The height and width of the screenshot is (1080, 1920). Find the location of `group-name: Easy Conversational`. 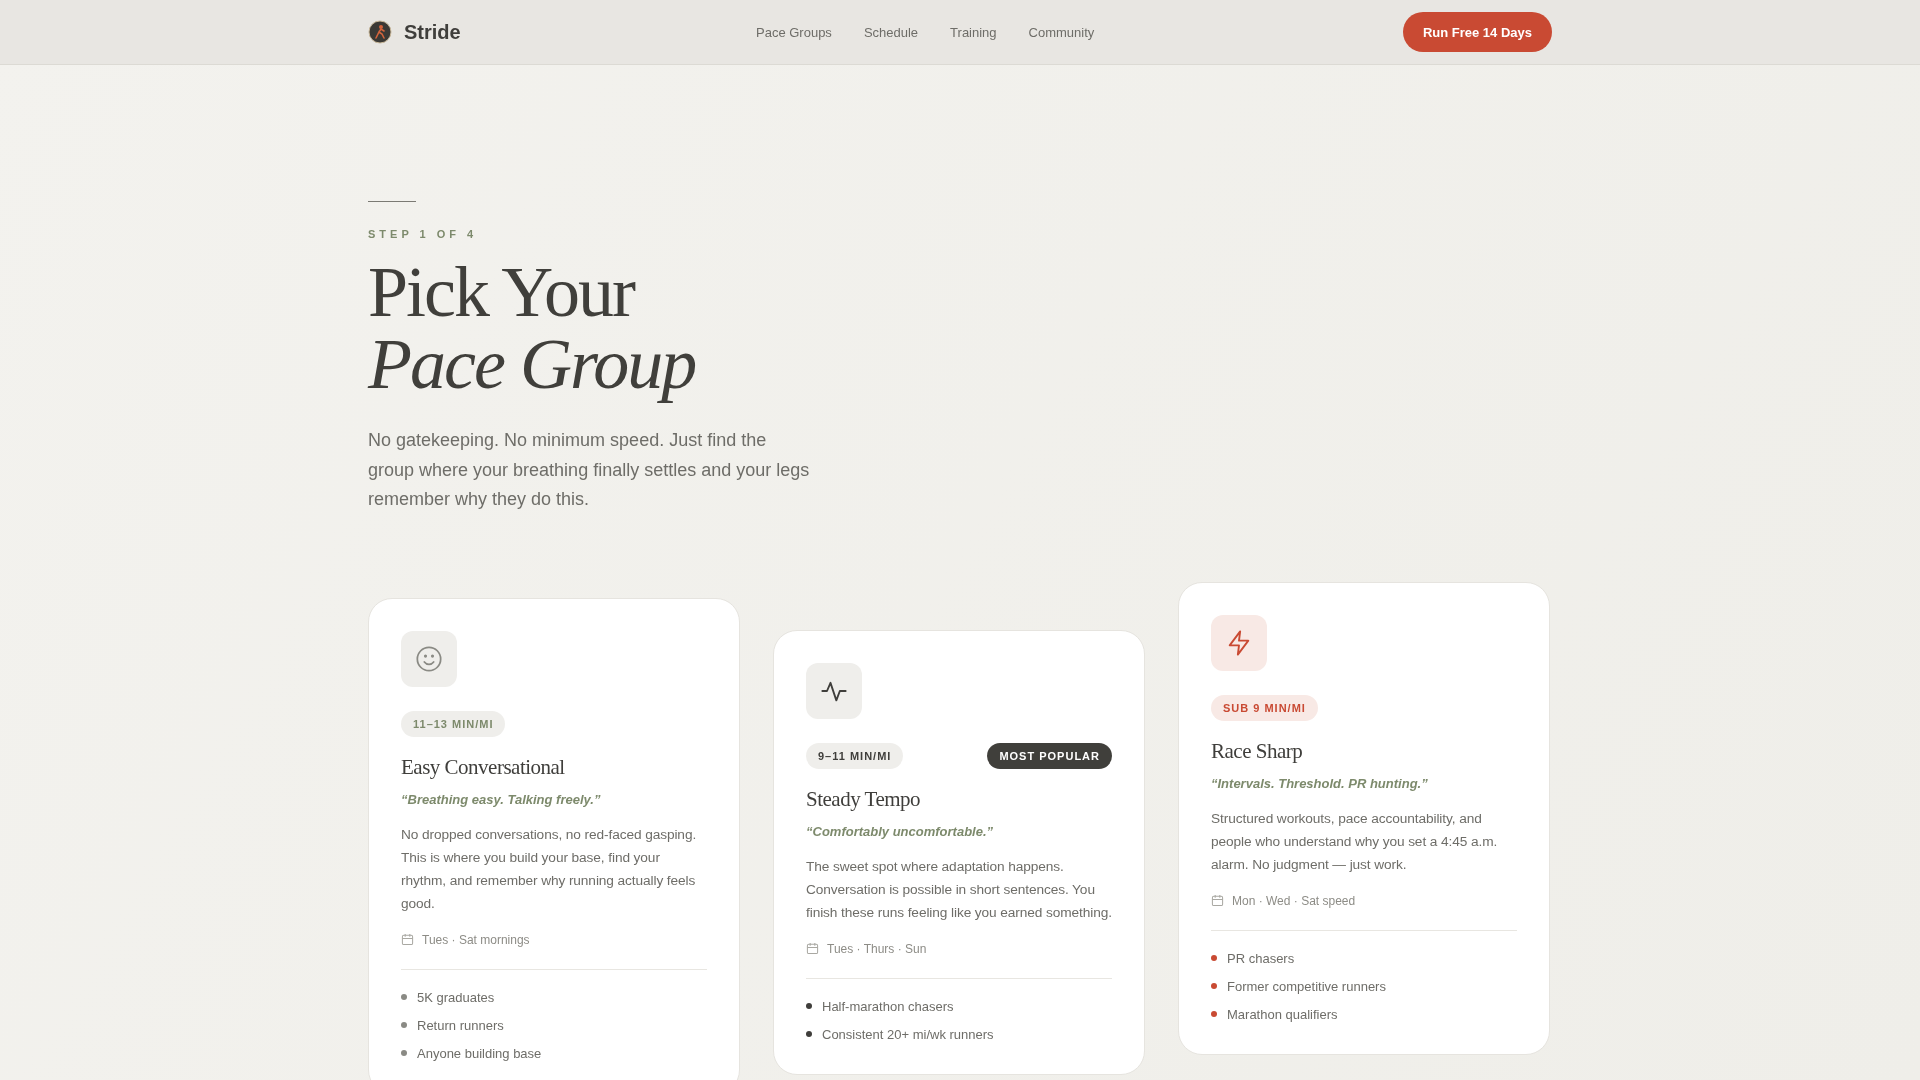

group-name: Easy Conversational is located at coordinates (483, 767).